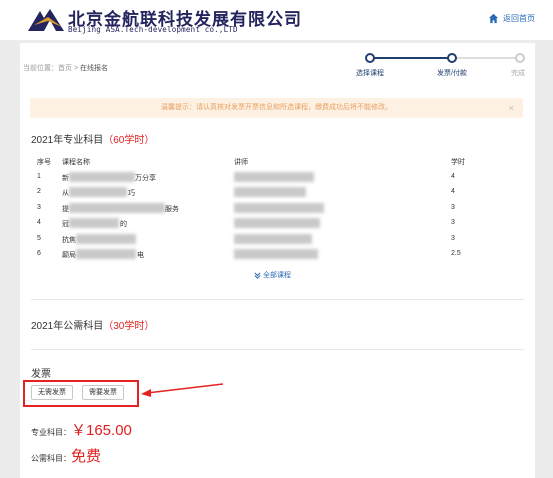 The height and width of the screenshot is (478, 553). What do you see at coordinates (145, 178) in the screenshot?
I see `row-name-end: 万分享` at bounding box center [145, 178].